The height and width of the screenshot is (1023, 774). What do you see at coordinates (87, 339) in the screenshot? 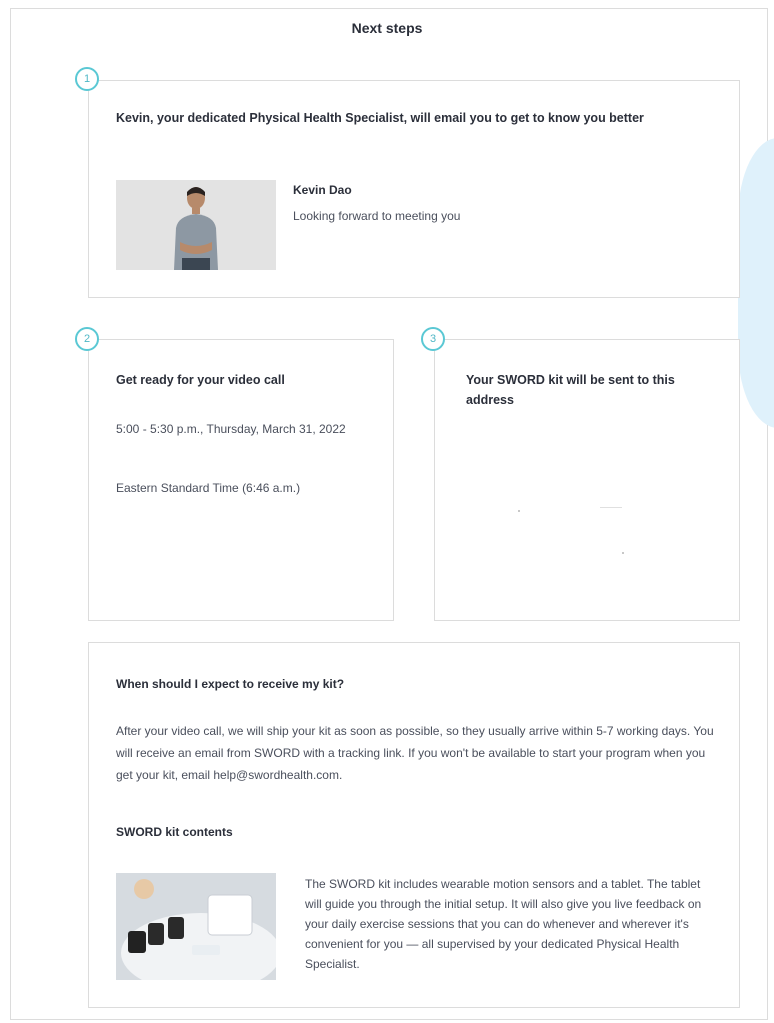
I see `step-2-badge: 2` at bounding box center [87, 339].